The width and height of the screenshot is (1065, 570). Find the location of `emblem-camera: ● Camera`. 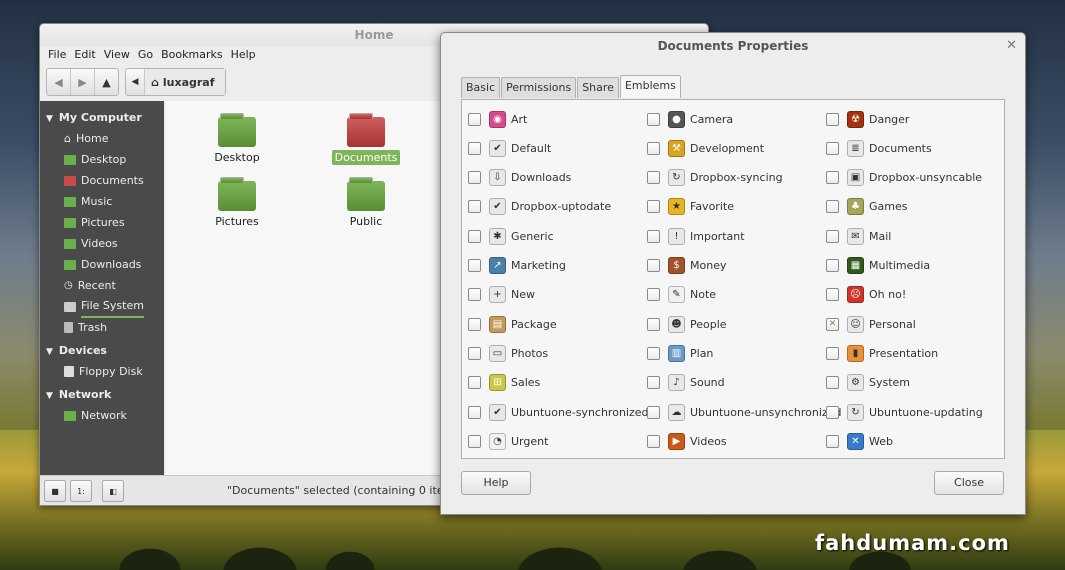

emblem-camera: ● Camera is located at coordinates (690, 119).